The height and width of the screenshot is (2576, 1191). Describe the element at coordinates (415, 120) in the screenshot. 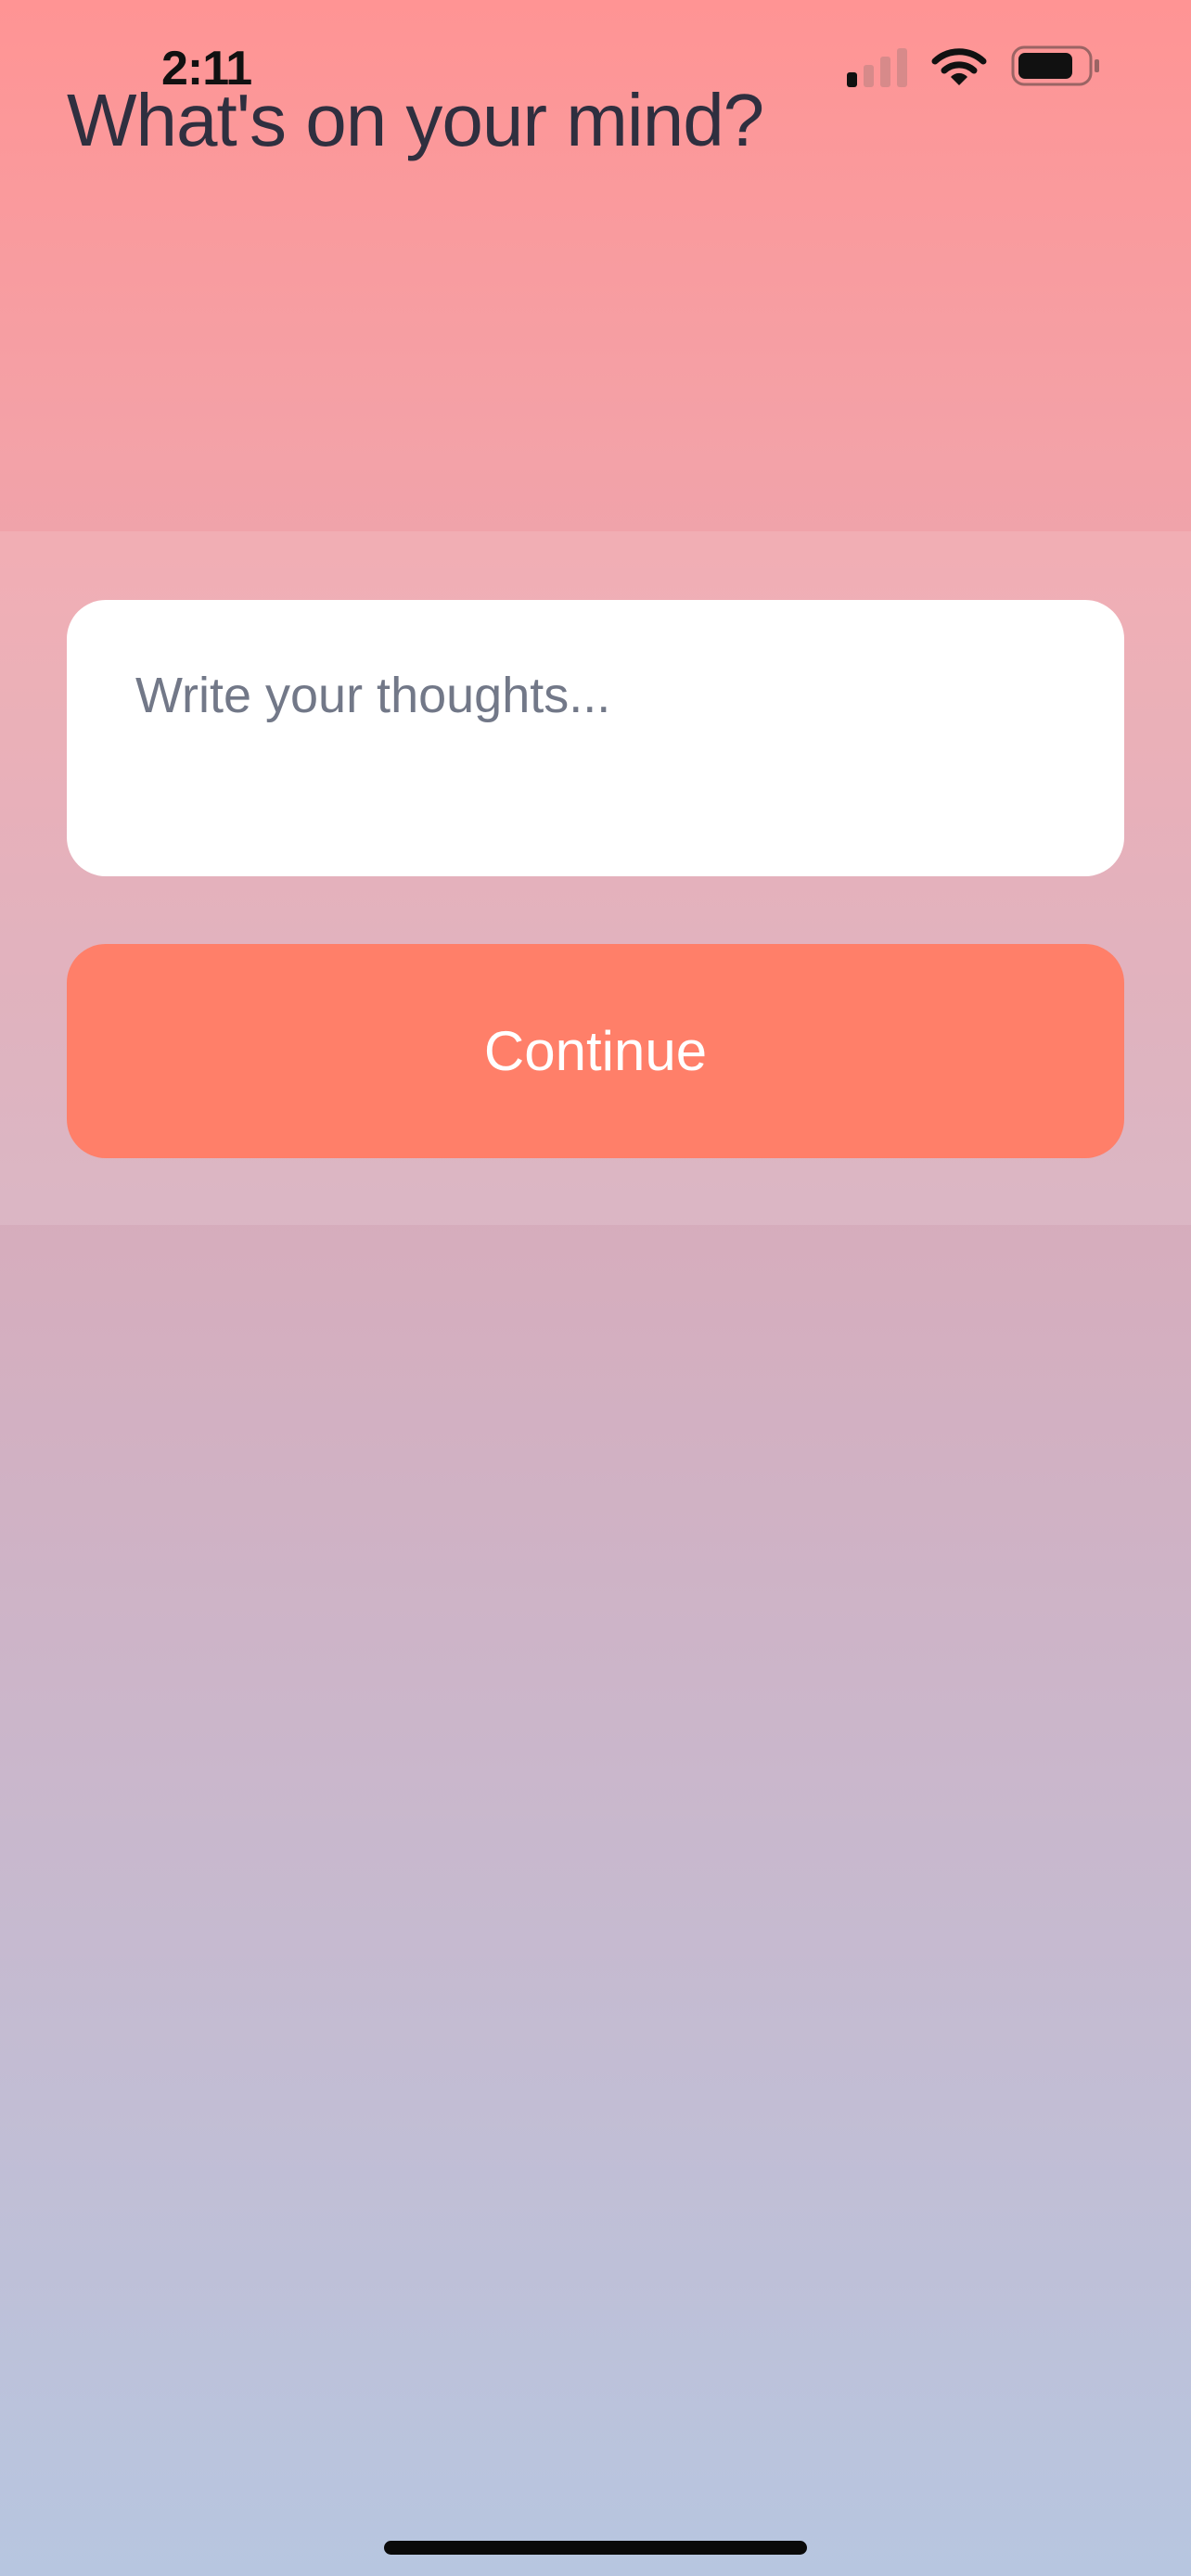

I see `page-title: What's on your mind?` at that location.